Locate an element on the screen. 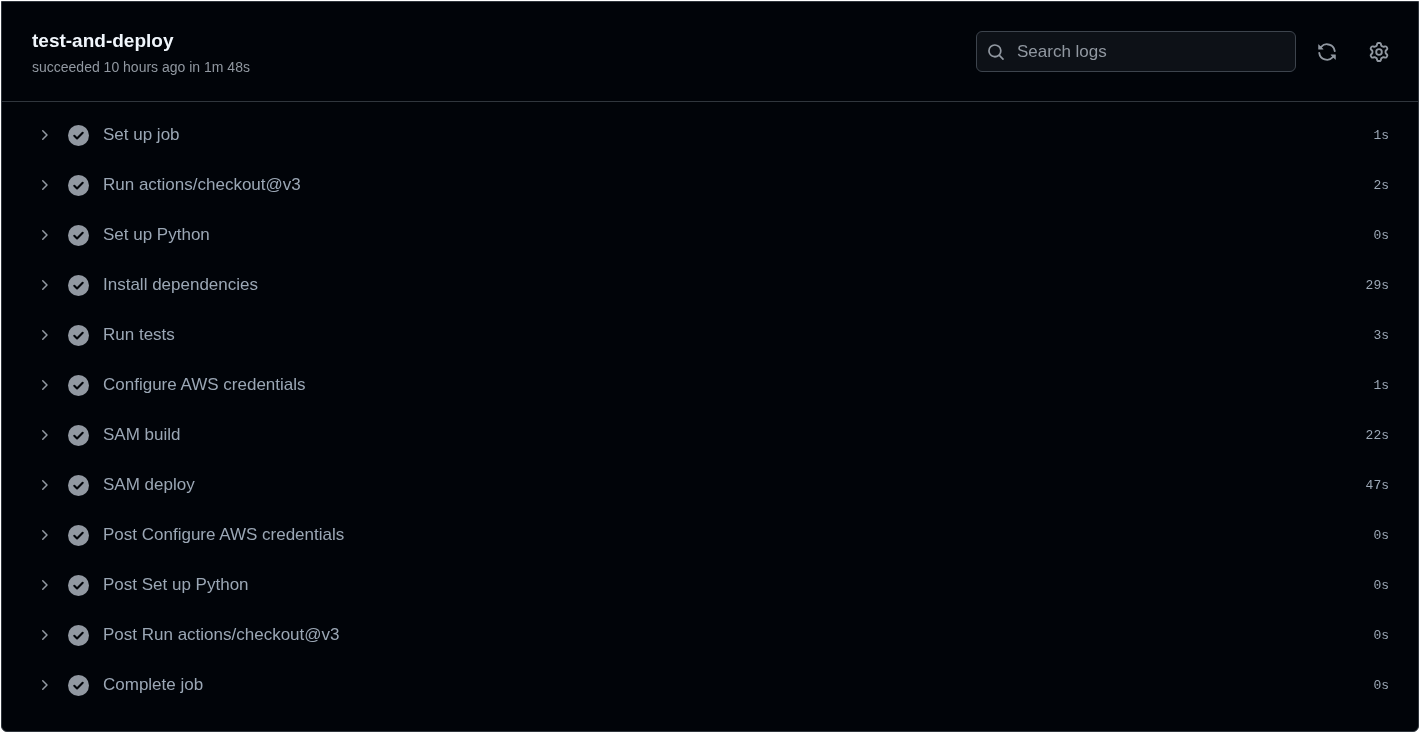 The width and height of the screenshot is (1425, 753). step-name: SAM deploy is located at coordinates (149, 485).